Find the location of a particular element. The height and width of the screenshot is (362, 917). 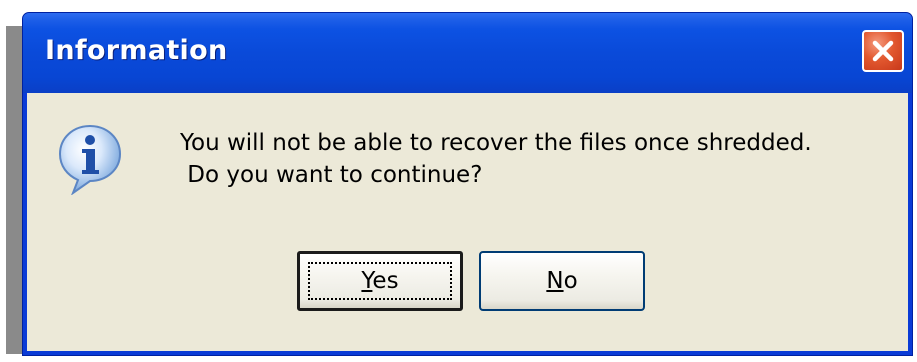

no-button-label: No is located at coordinates (561, 281).